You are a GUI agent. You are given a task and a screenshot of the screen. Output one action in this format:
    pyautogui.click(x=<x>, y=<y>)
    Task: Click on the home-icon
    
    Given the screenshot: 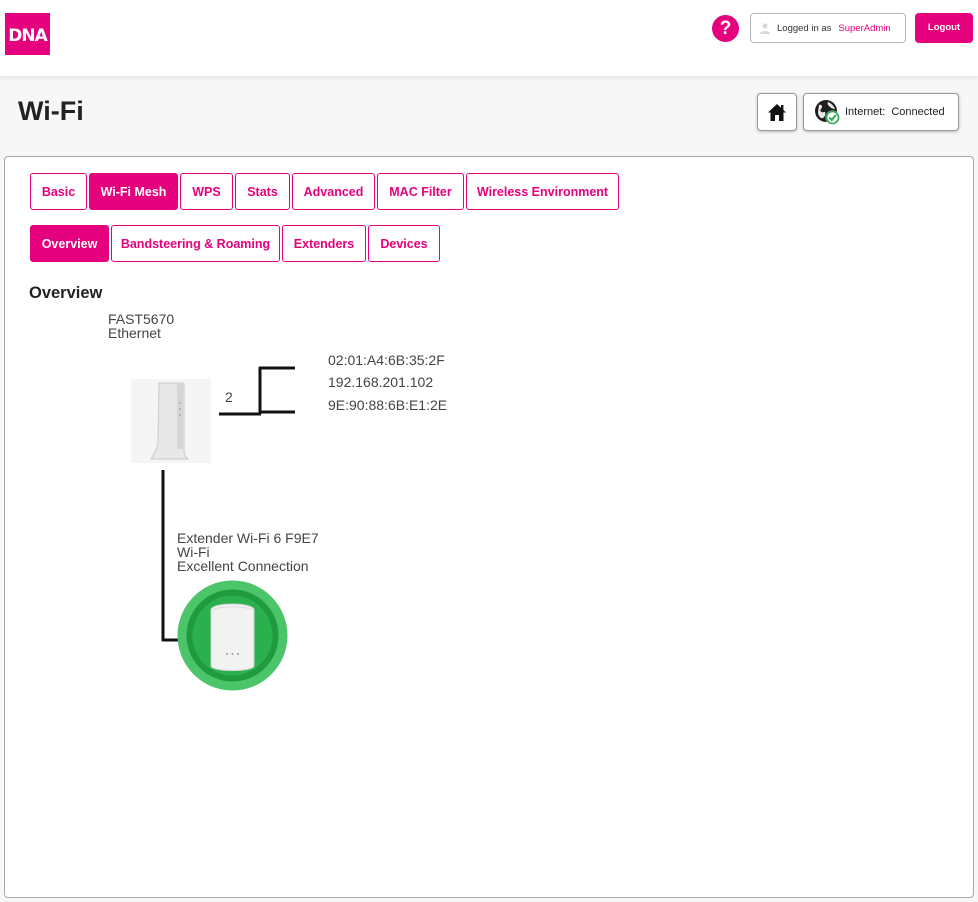 What is the action you would take?
    pyautogui.click(x=777, y=112)
    